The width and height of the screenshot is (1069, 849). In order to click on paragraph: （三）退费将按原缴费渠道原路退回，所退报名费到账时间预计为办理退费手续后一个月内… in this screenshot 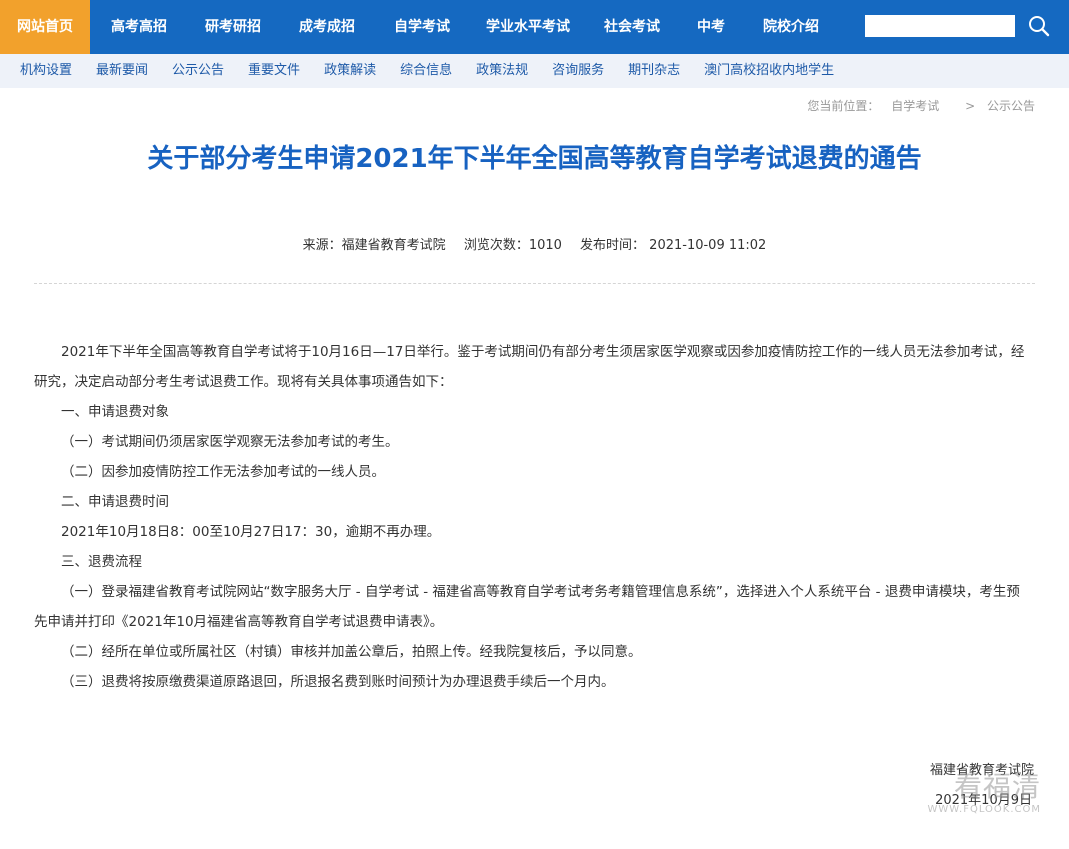, I will do `click(338, 682)`.